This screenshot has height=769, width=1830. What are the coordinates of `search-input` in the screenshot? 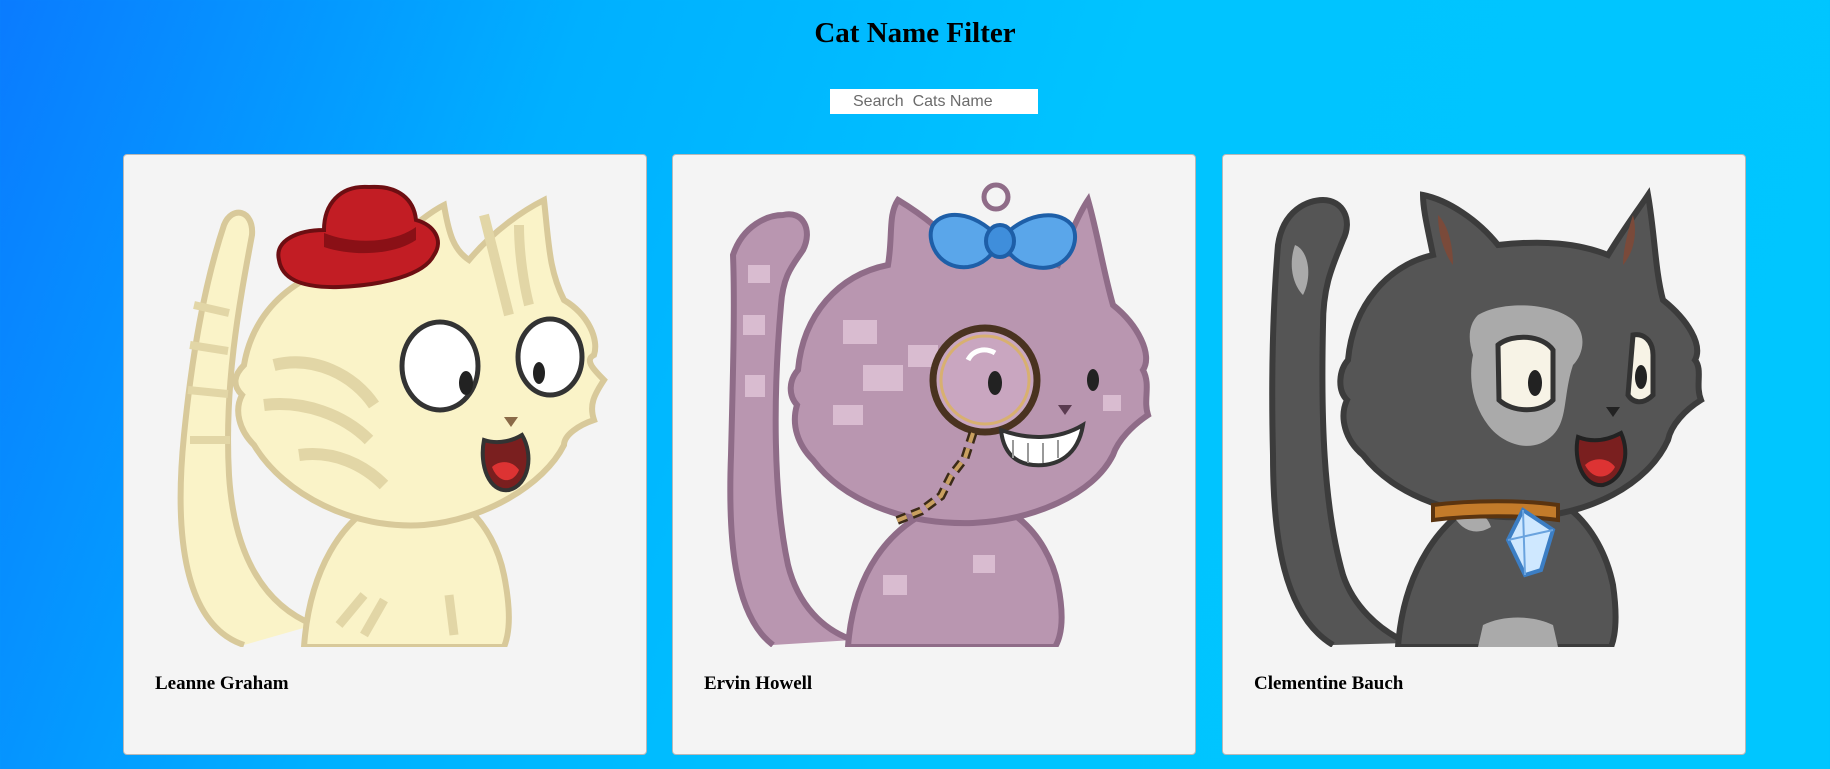 It's located at (934, 101).